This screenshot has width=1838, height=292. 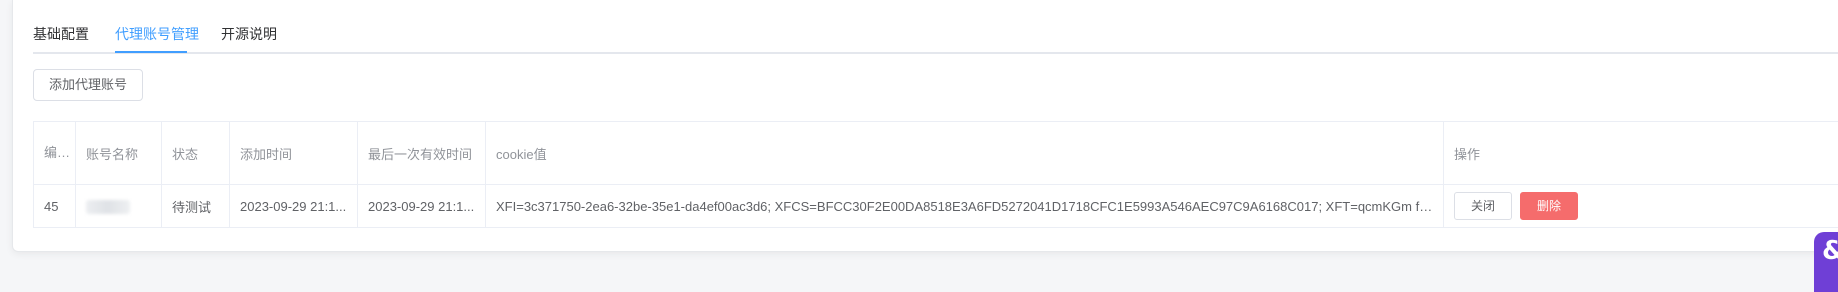 I want to click on header-actions: 操作, so click(x=1641, y=153).